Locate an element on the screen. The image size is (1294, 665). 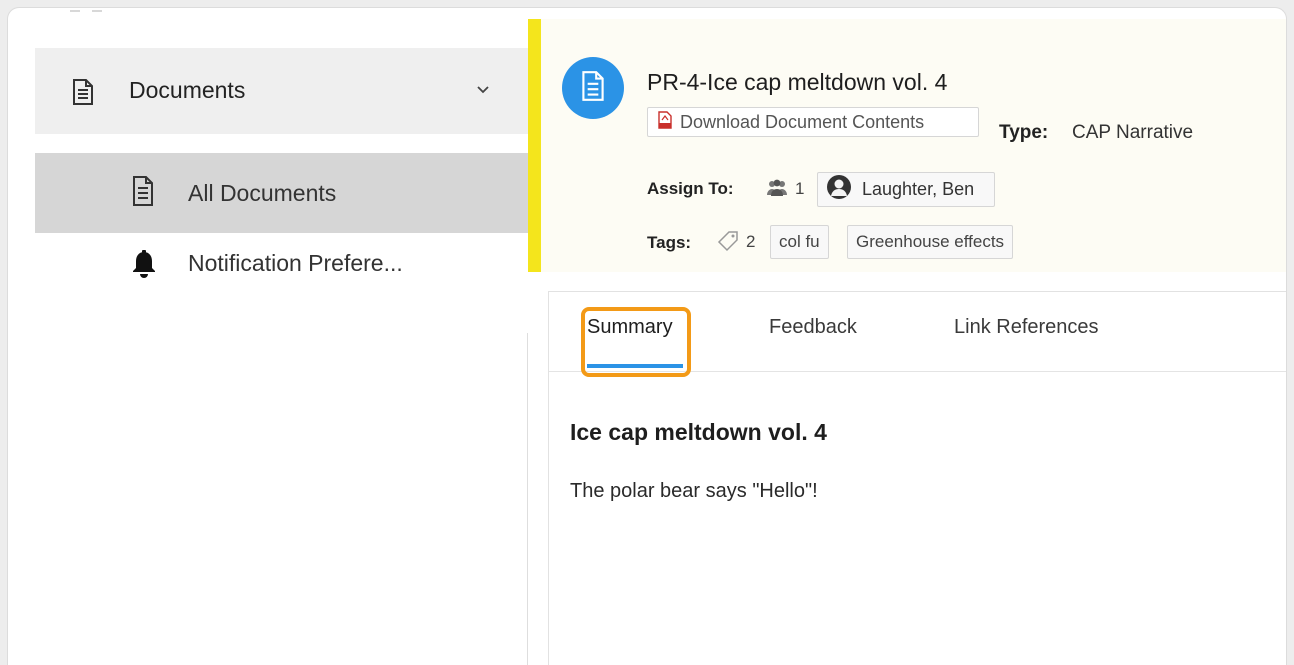
tag-chip: Greenhouse effects is located at coordinates (930, 242).